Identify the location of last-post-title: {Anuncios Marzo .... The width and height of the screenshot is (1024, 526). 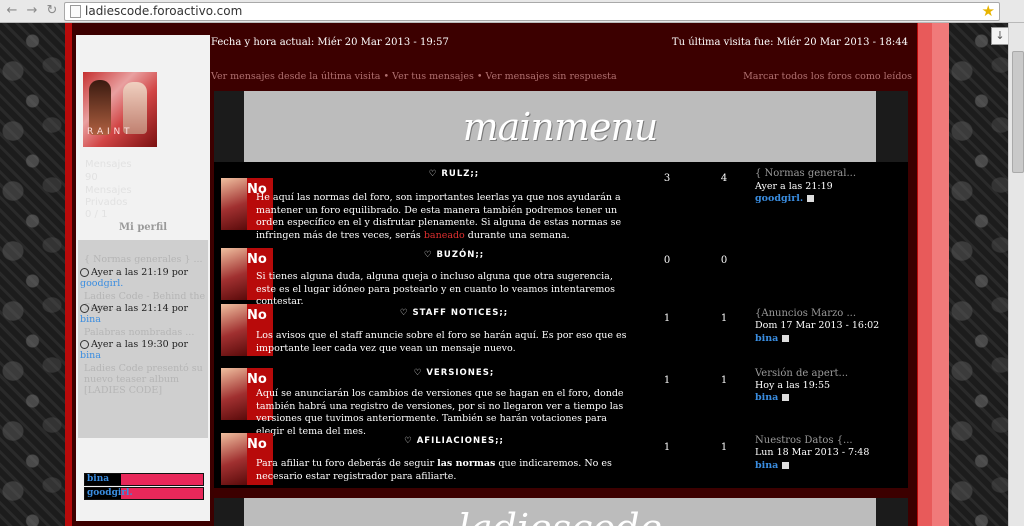
(805, 313).